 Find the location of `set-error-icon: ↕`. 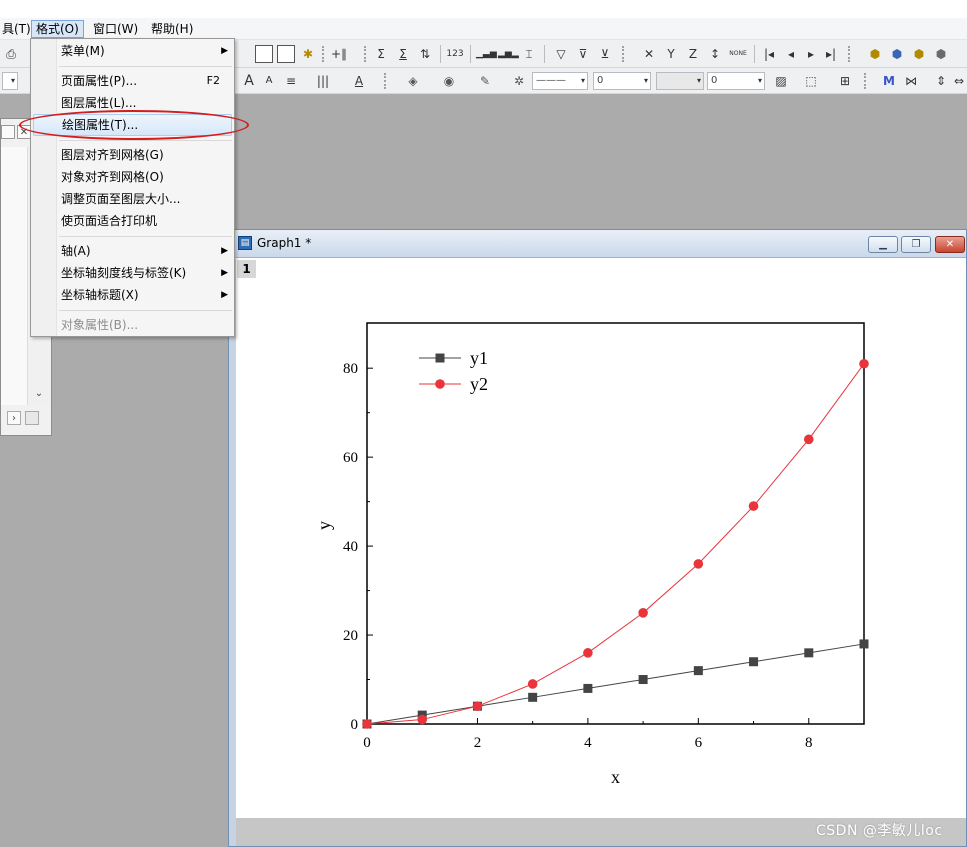

set-error-icon: ↕ is located at coordinates (715, 54).